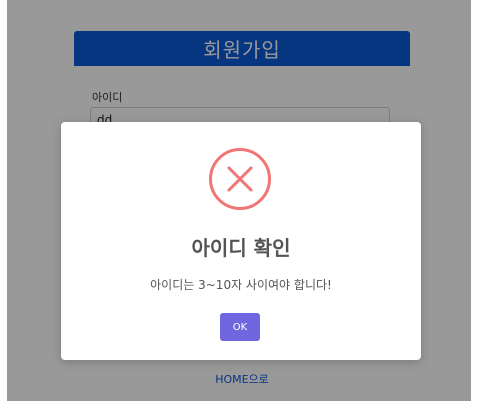 The image size is (477, 411). Describe the element at coordinates (3, 200) in the screenshot. I see `left-edge` at that location.